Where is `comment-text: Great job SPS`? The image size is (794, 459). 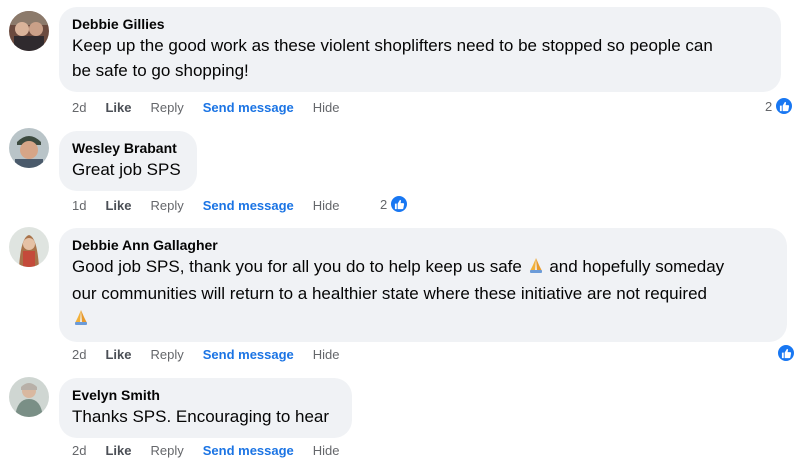
comment-text: Great job SPS is located at coordinates (126, 169).